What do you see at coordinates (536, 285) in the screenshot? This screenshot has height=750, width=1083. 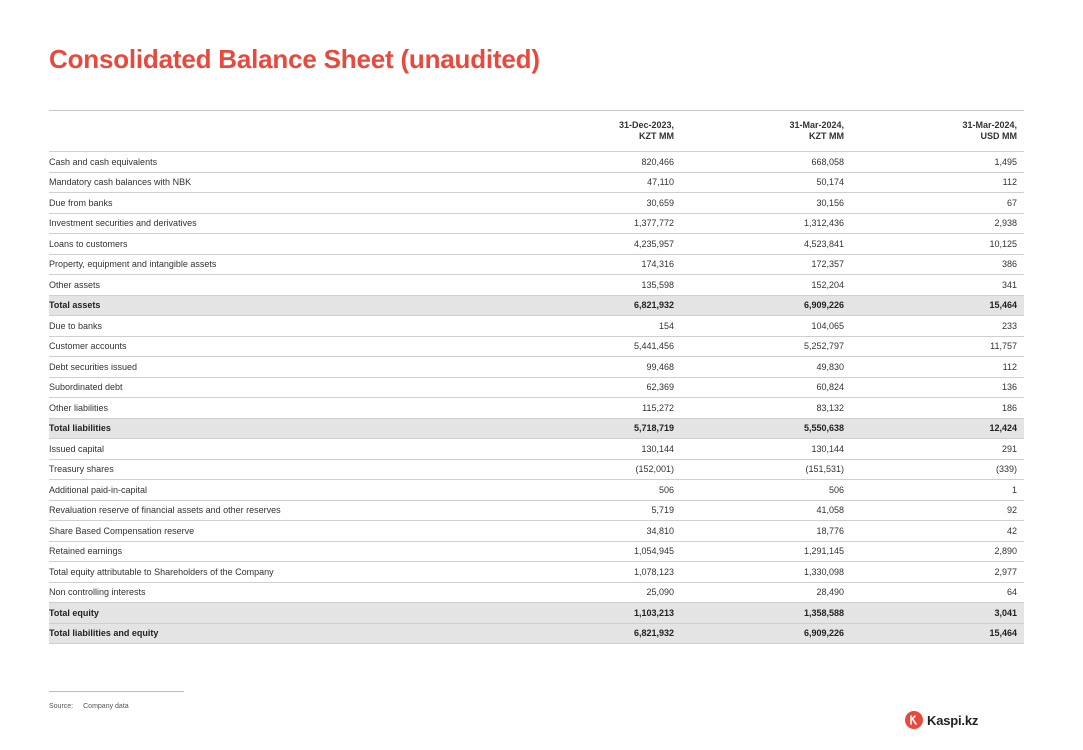 I see `table-row: Other assets 135,598 152,204 341` at bounding box center [536, 285].